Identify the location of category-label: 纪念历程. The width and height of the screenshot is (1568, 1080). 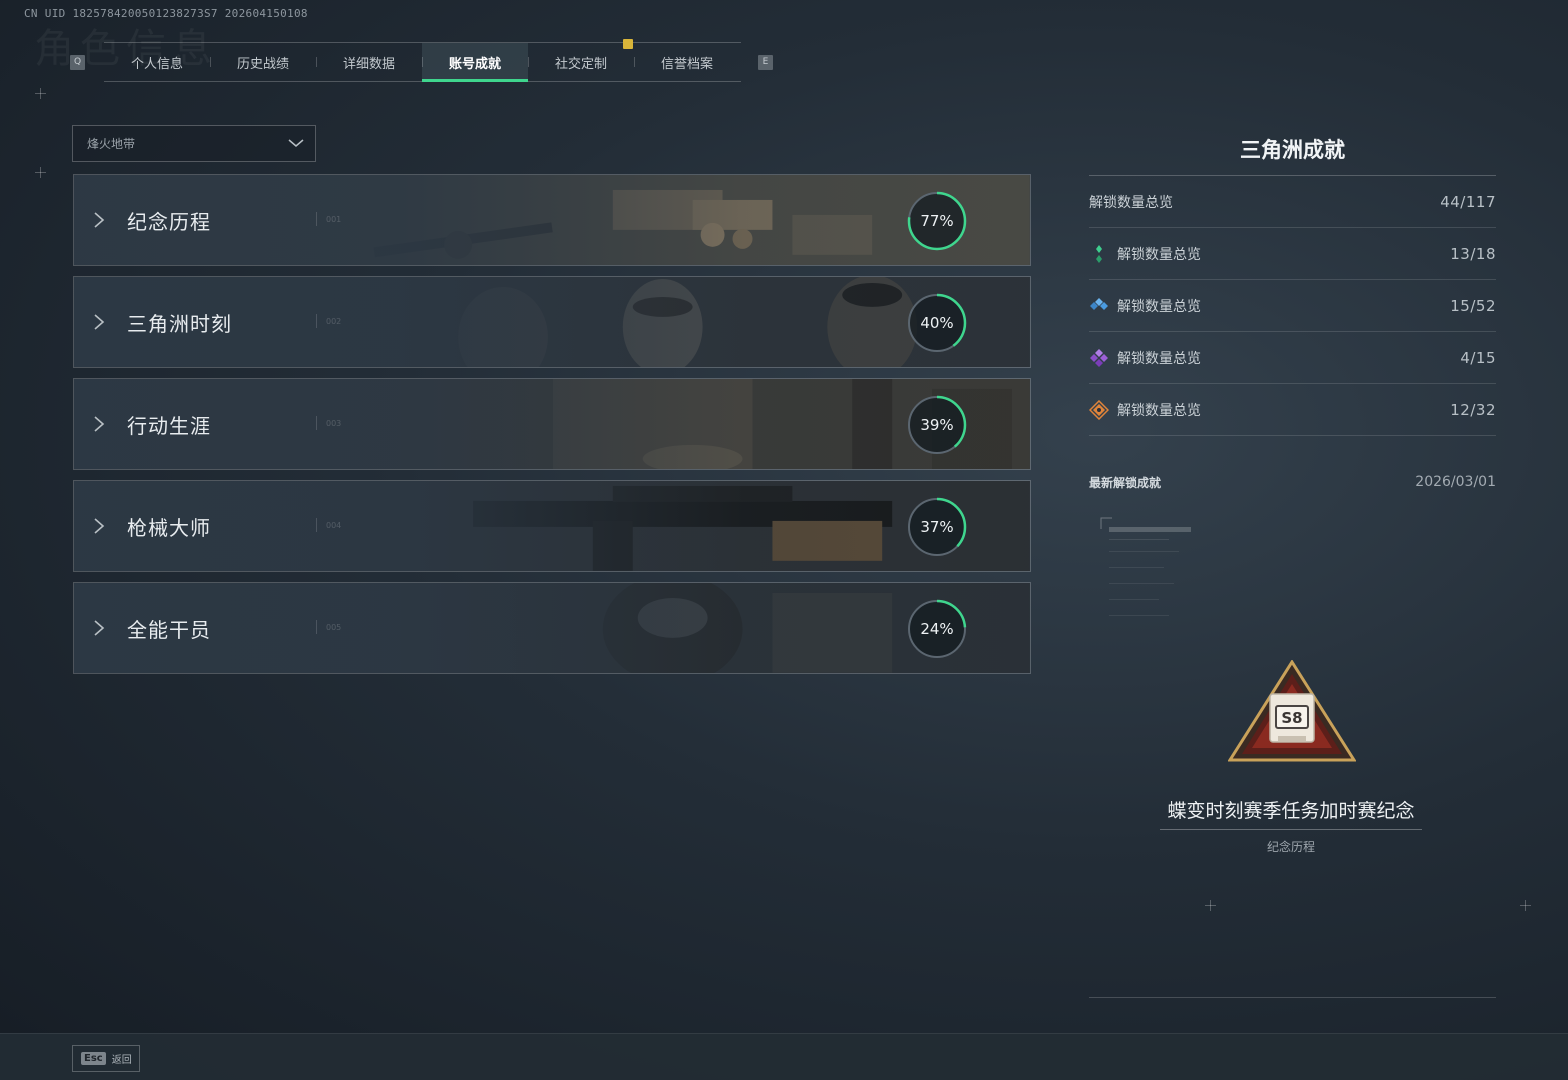
(169, 222).